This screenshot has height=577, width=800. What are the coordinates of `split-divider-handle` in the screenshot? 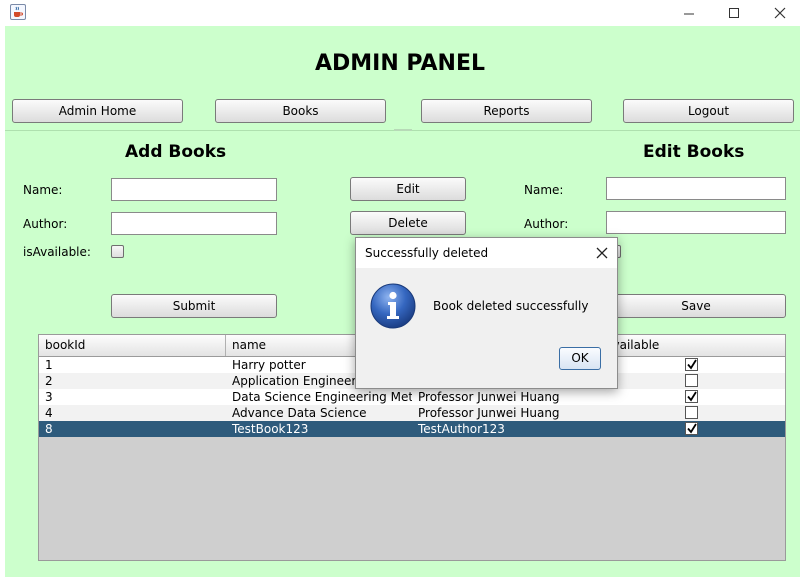 It's located at (403, 130).